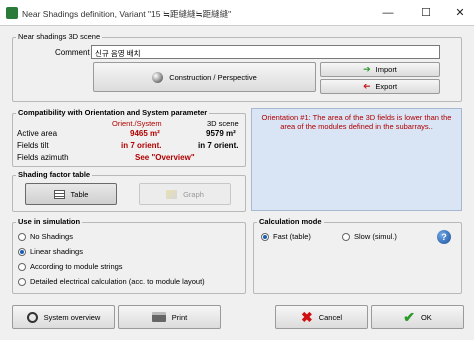  I want to click on system-overview-button: System overview, so click(63, 317).